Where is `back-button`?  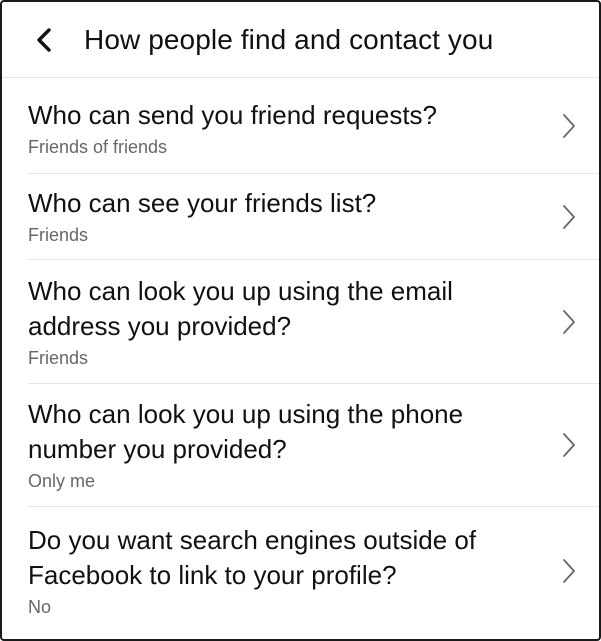 back-button is located at coordinates (44, 40).